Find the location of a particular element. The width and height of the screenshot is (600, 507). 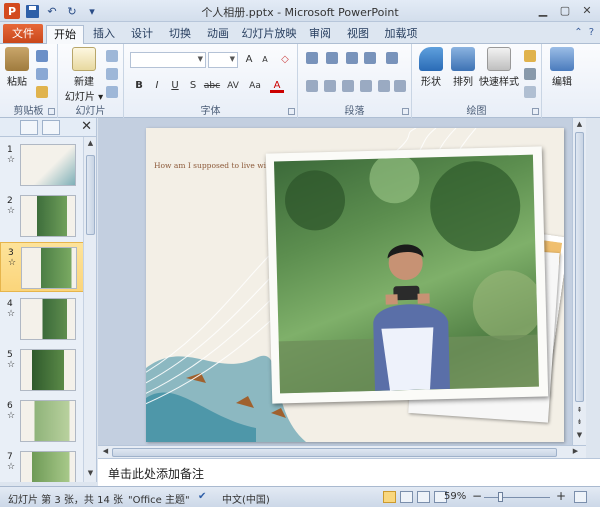

language-status: 中文(中国) is located at coordinates (246, 498).